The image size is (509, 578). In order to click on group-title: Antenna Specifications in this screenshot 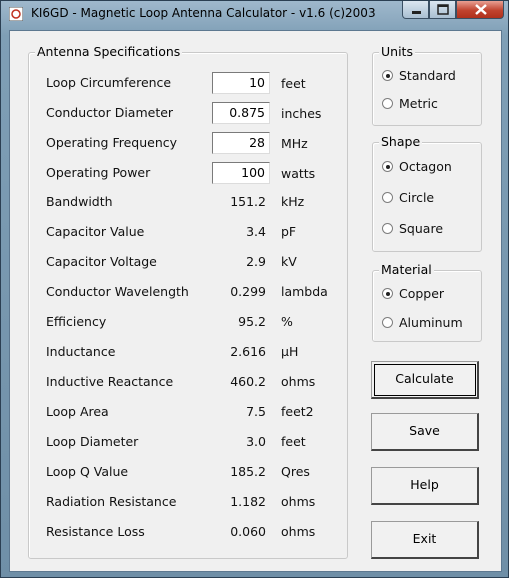, I will do `click(109, 51)`.